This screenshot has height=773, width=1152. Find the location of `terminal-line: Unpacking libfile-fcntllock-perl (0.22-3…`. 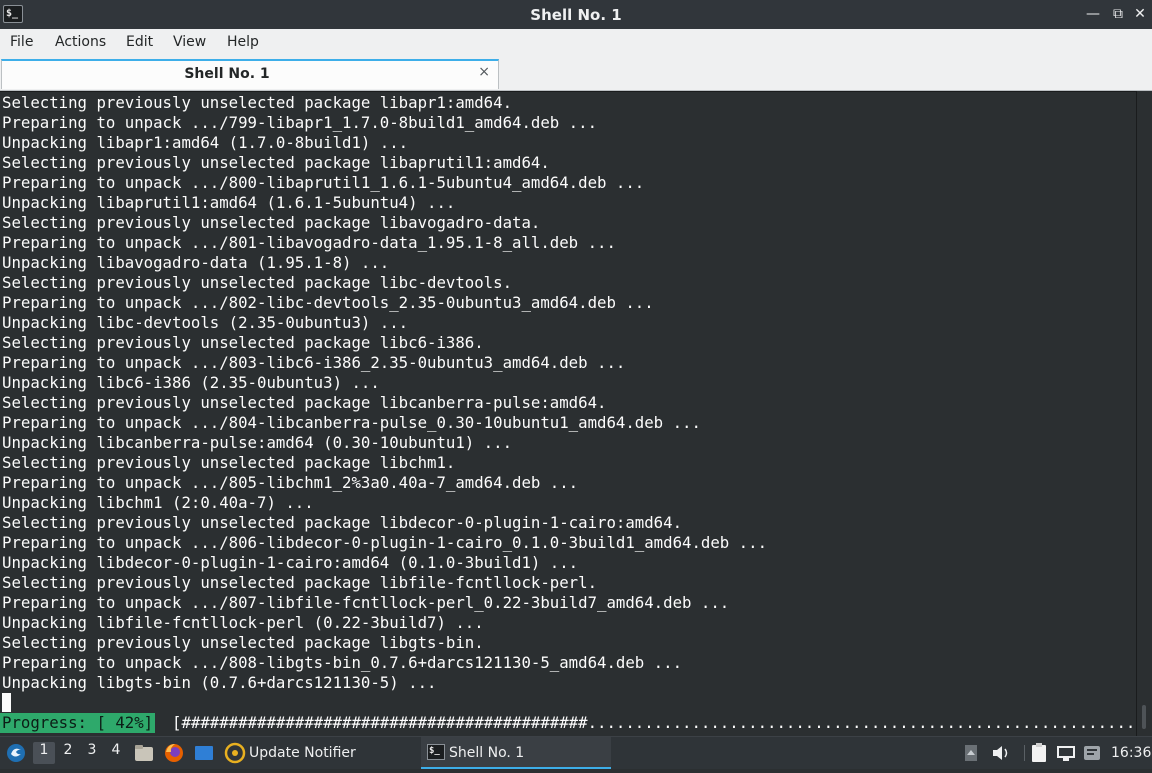

terminal-line: Unpacking libfile-fcntllock-perl (0.22-3… is located at coordinates (243, 622).